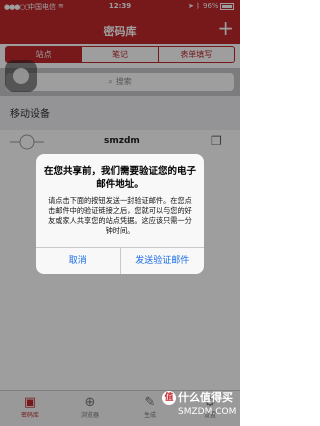 The width and height of the screenshot is (320, 426). I want to click on dialog-title: 在您共享前，我们需要验证您的电子邮件地址。, so click(120, 178).